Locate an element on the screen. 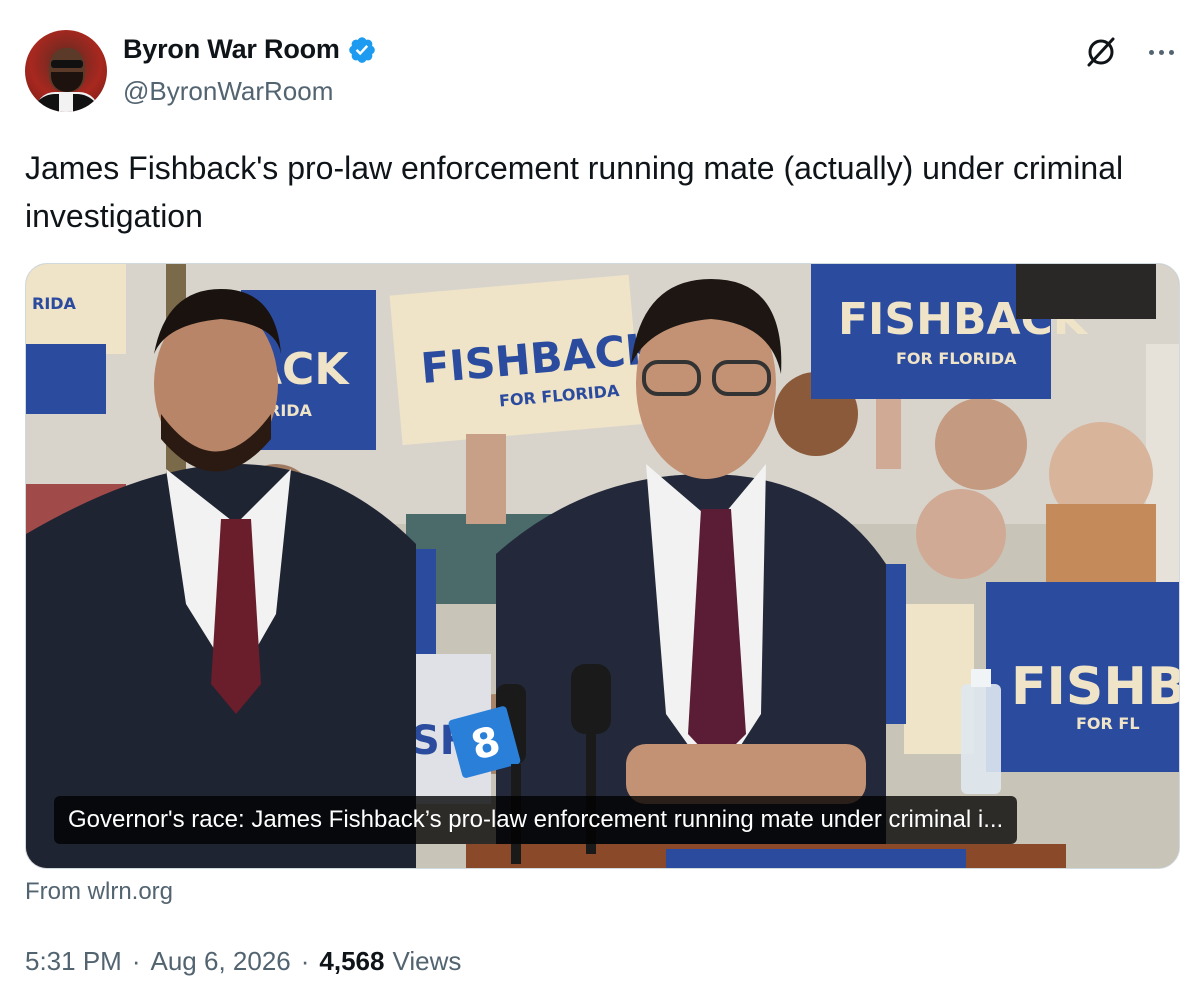  sign-for-florida-right: FOR FLORIDA is located at coordinates (956, 358).